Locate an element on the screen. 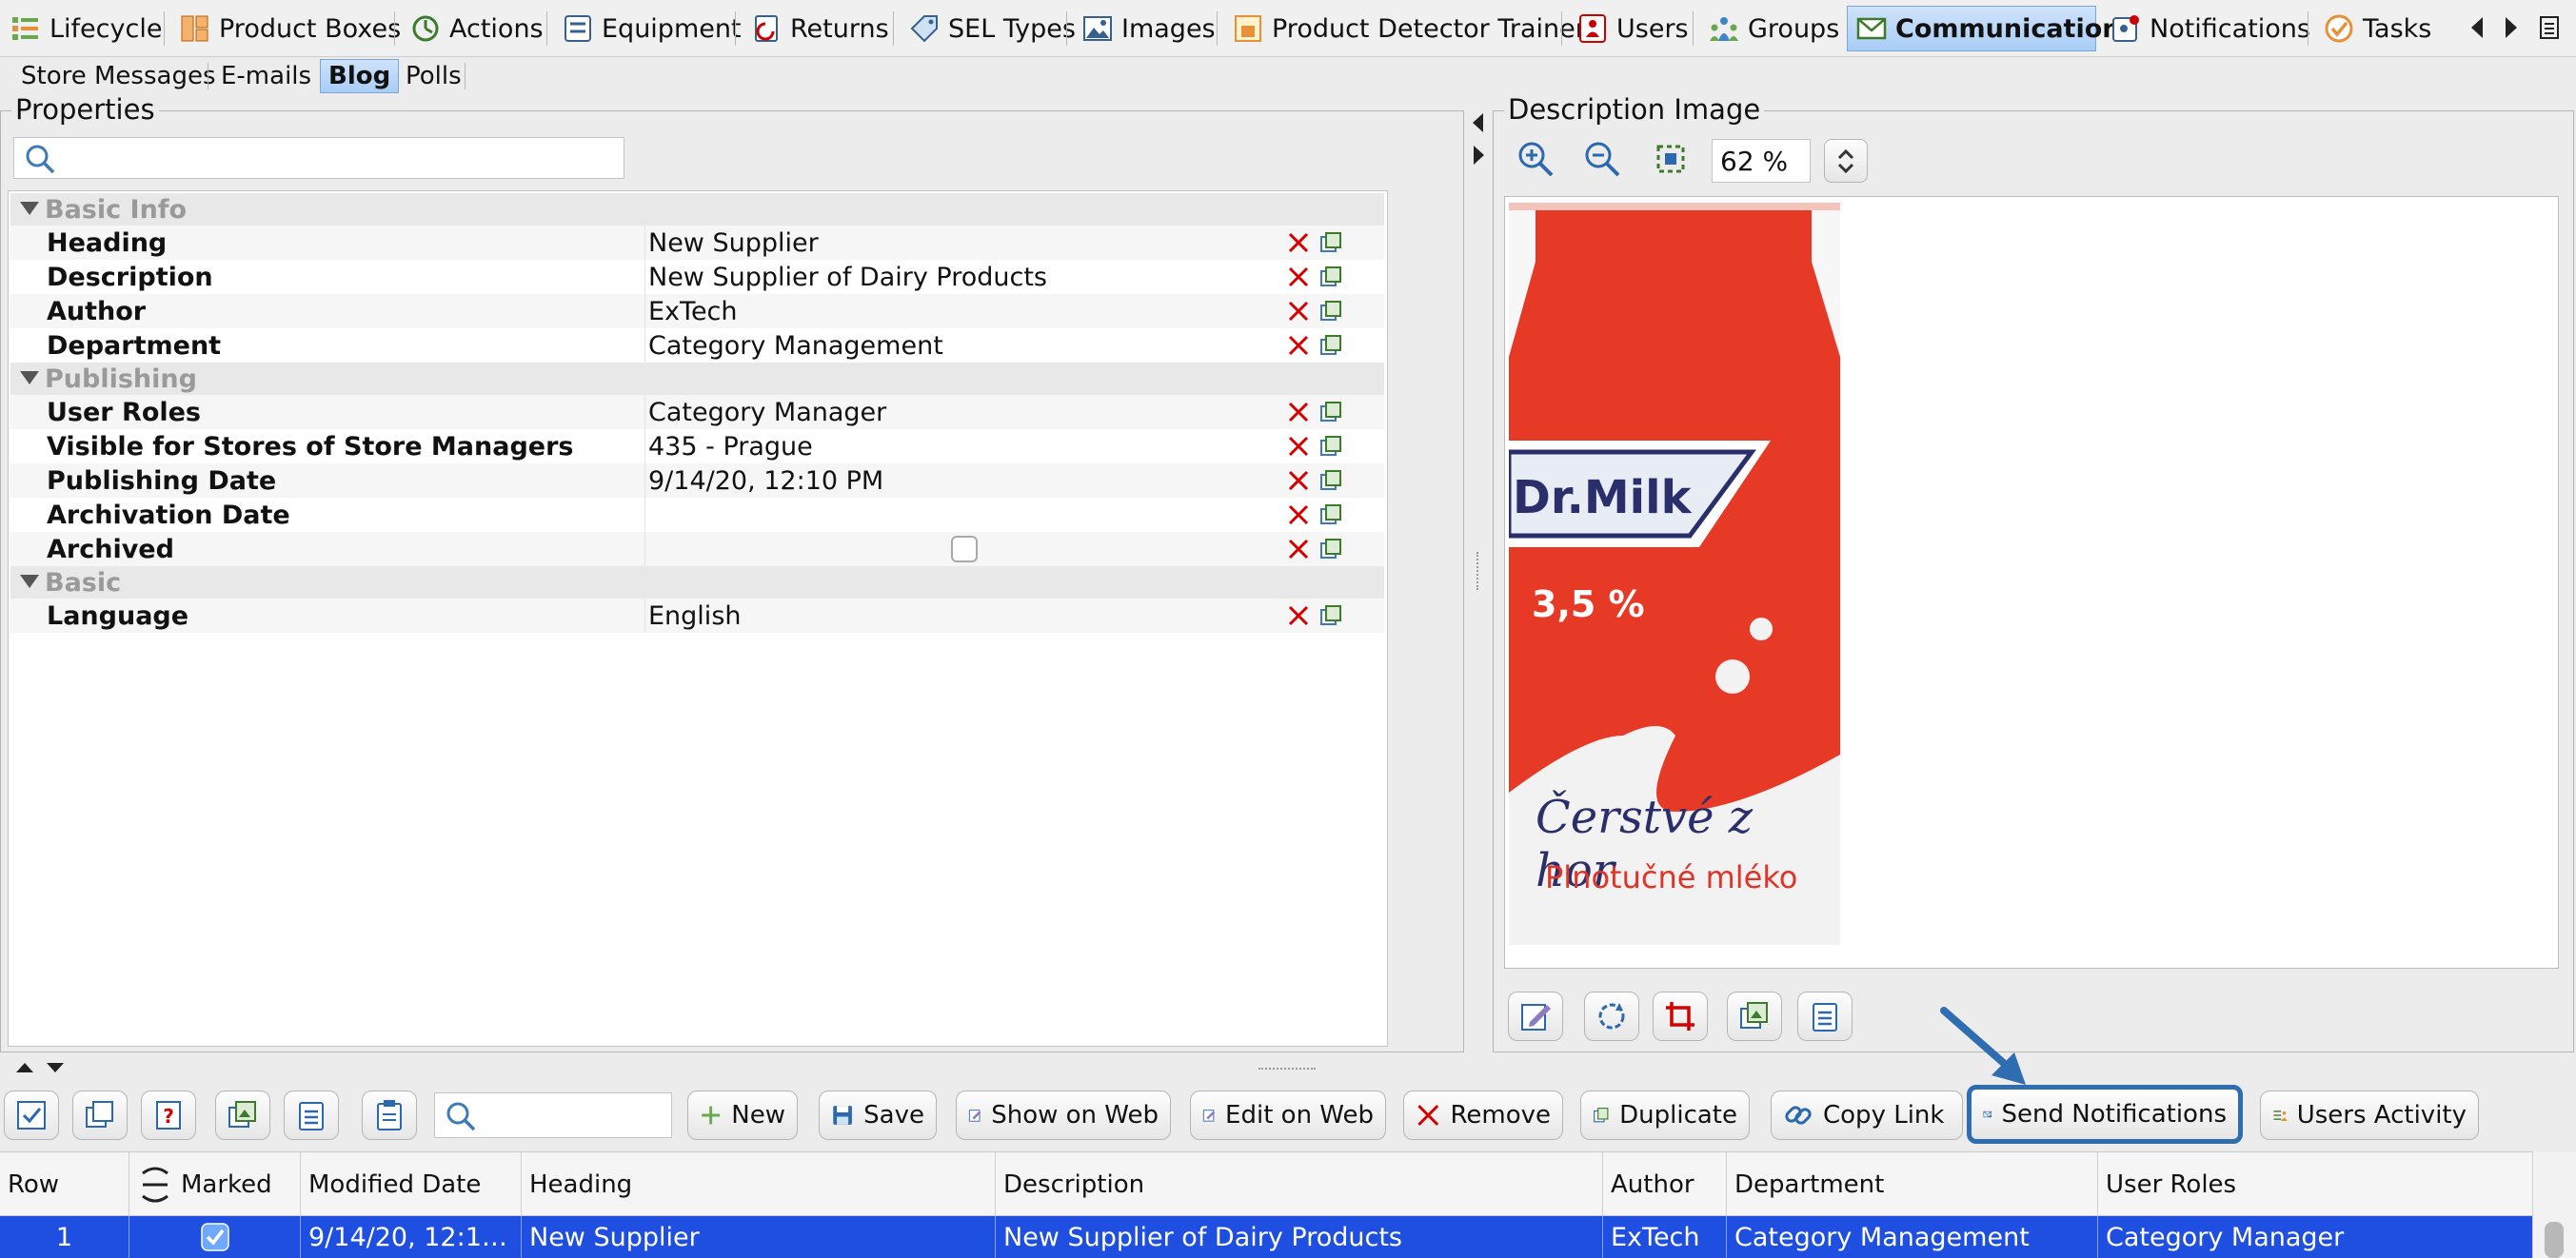  collapse-up-icon is located at coordinates (24, 1067).